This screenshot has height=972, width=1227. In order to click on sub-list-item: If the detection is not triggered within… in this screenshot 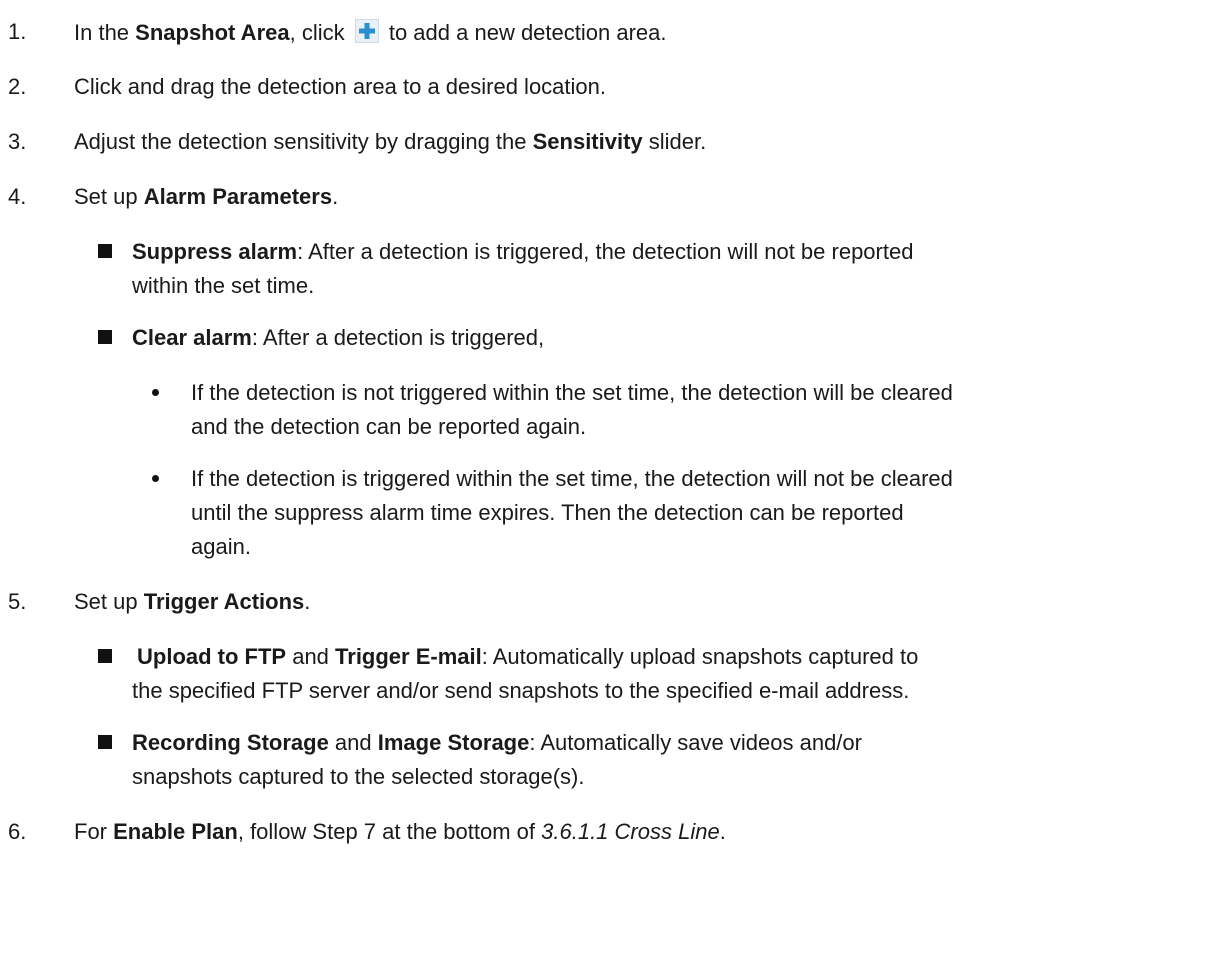, I will do `click(572, 392)`.